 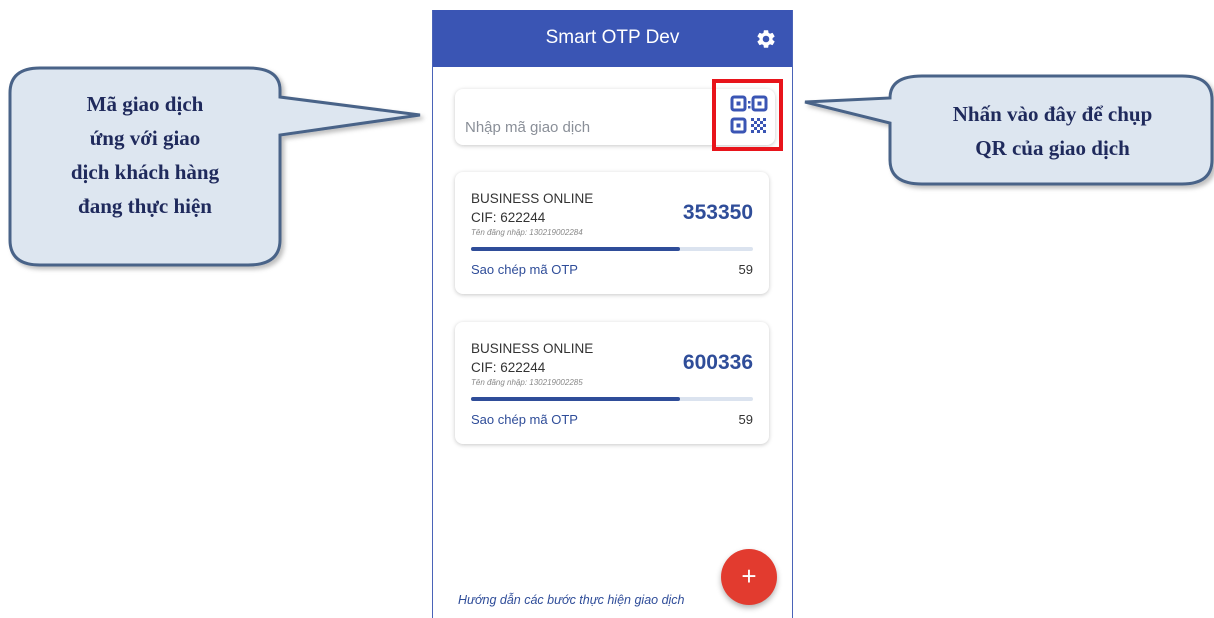 What do you see at coordinates (145, 104) in the screenshot?
I see `left-callout-line: Mã giao dịch` at bounding box center [145, 104].